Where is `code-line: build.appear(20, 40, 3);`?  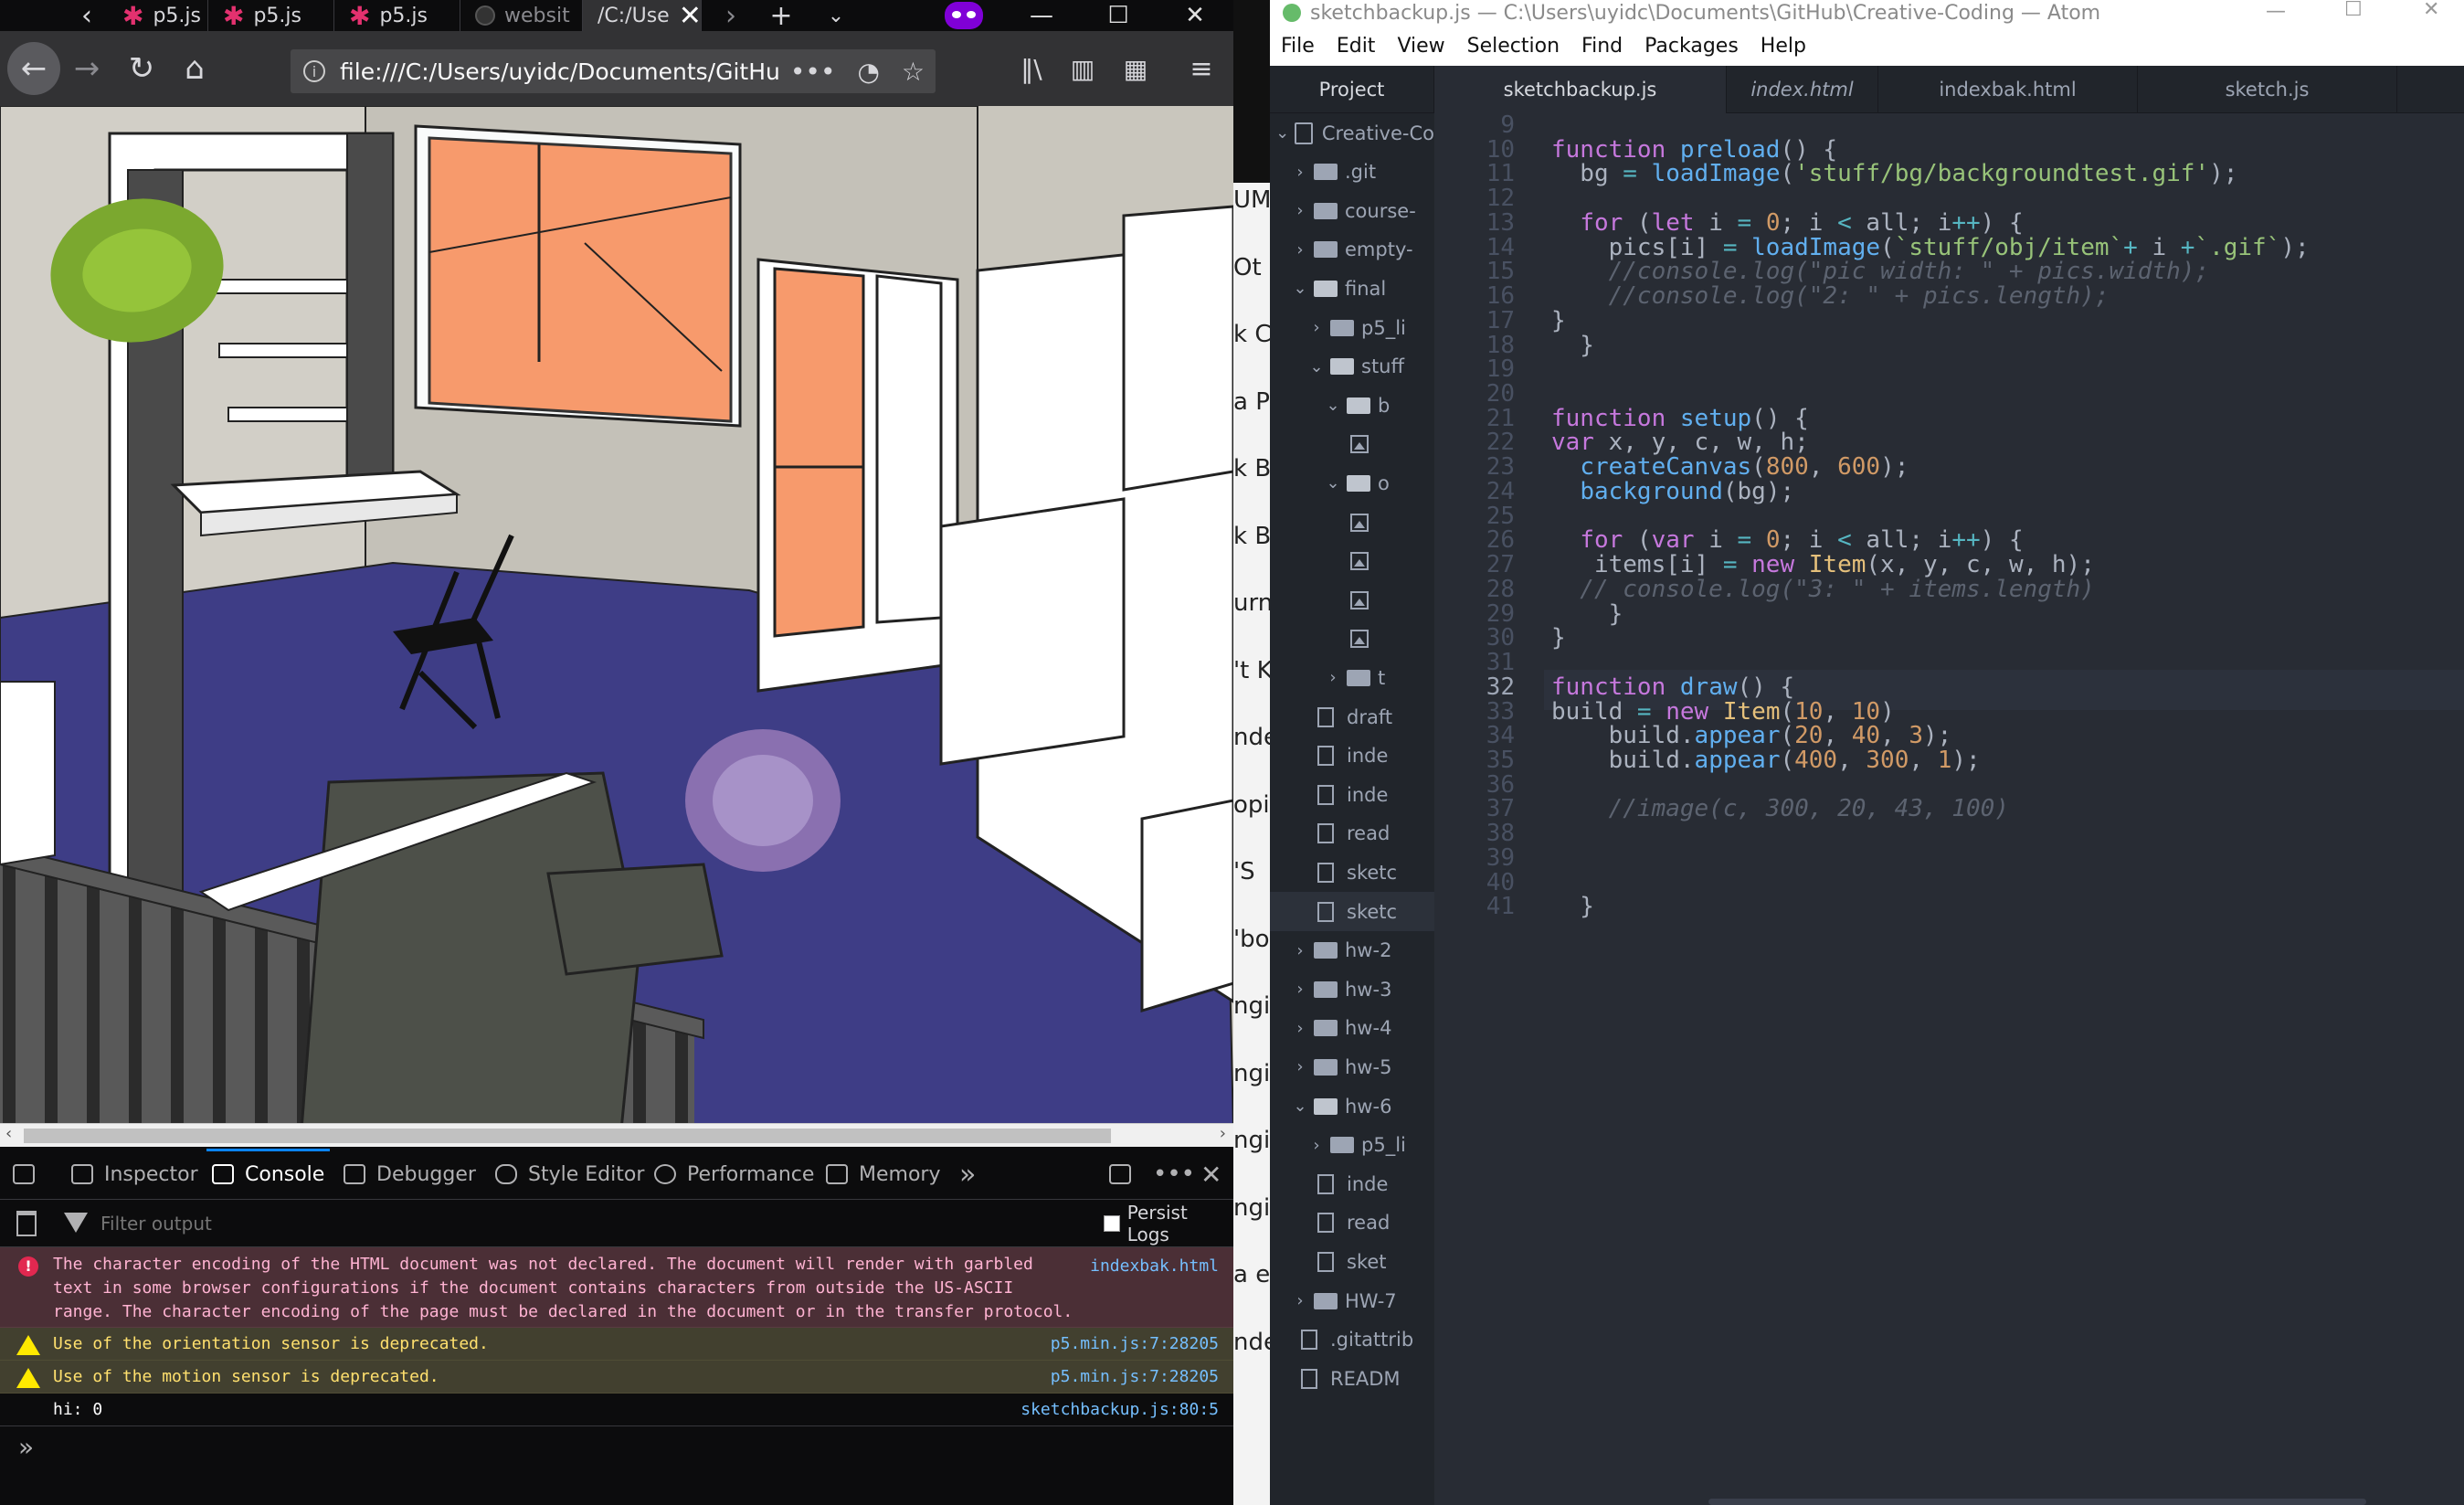 code-line: build.appear(20, 40, 3); is located at coordinates (1751, 735).